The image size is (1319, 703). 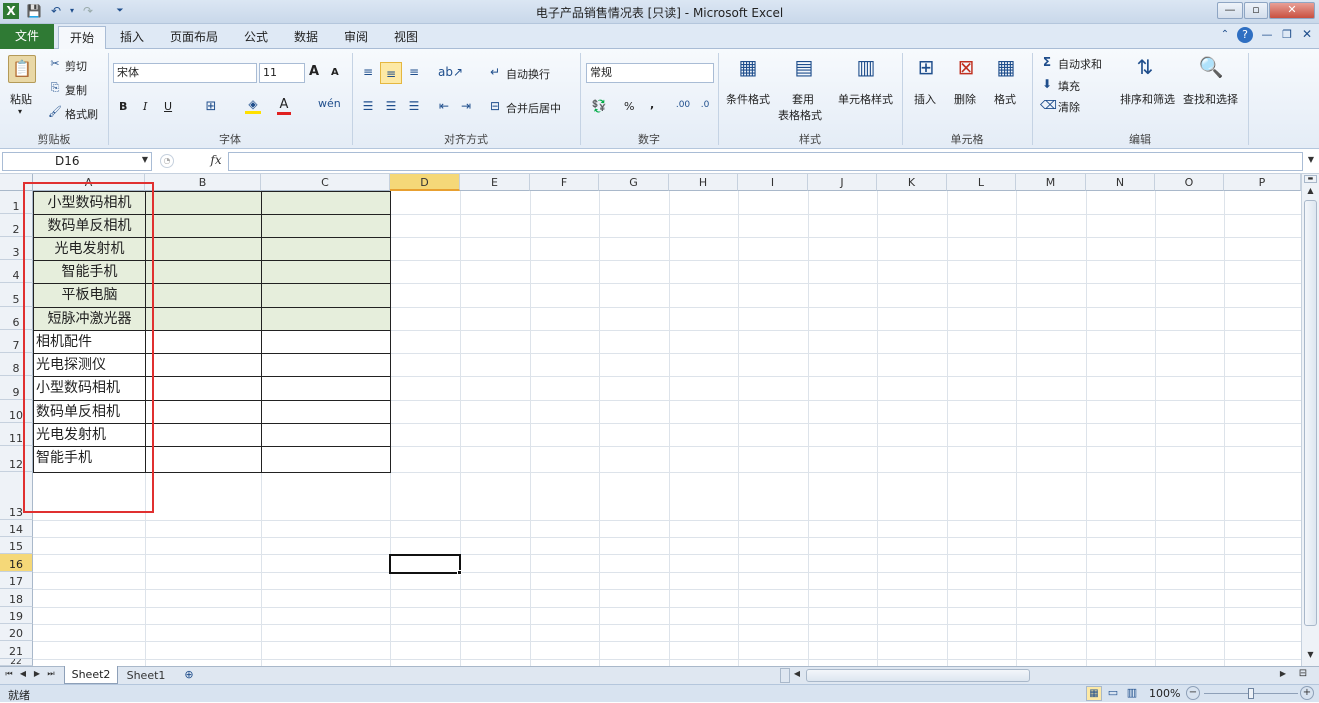 What do you see at coordinates (326, 412) in the screenshot?
I see `cell-c10` at bounding box center [326, 412].